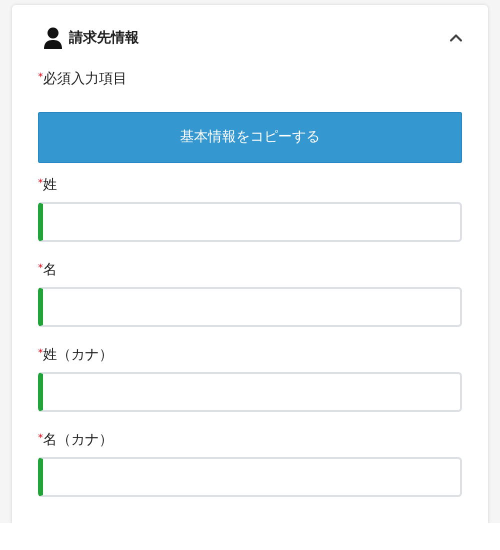  What do you see at coordinates (78, 440) in the screenshot?
I see `field-label: 名（カナ）` at bounding box center [78, 440].